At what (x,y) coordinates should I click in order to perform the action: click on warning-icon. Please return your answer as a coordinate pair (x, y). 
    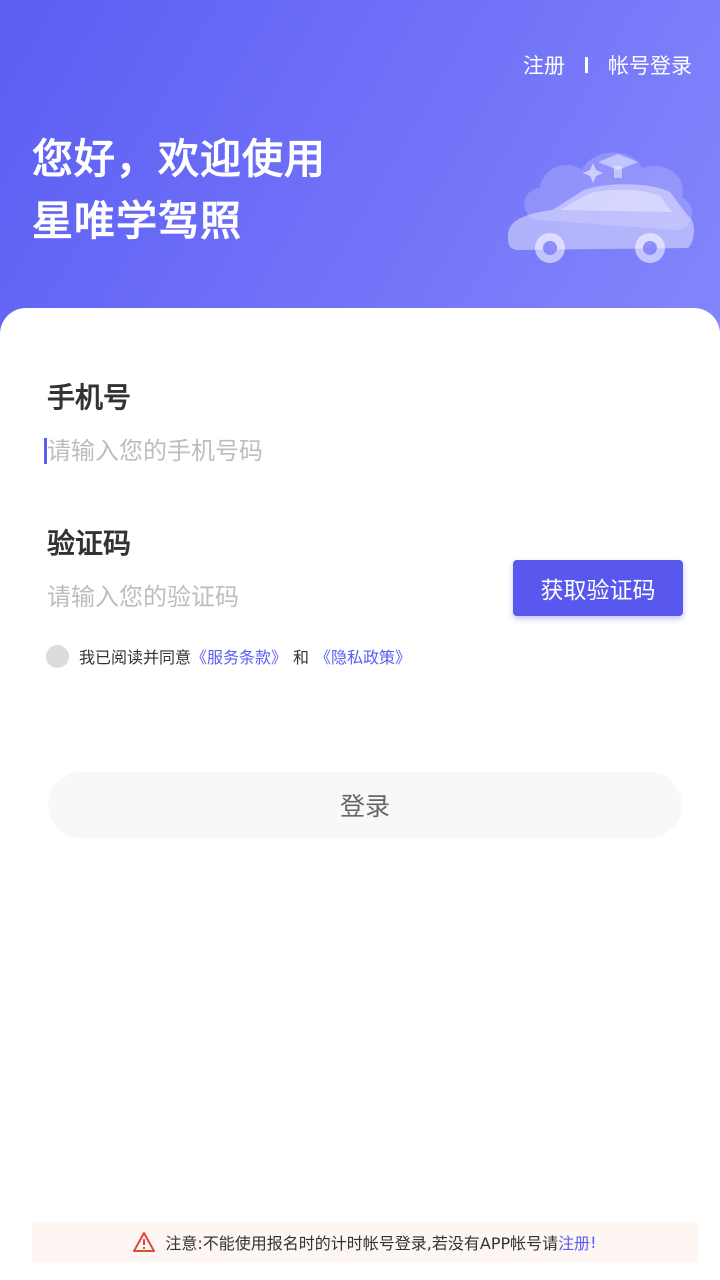
    Looking at the image, I should click on (144, 1242).